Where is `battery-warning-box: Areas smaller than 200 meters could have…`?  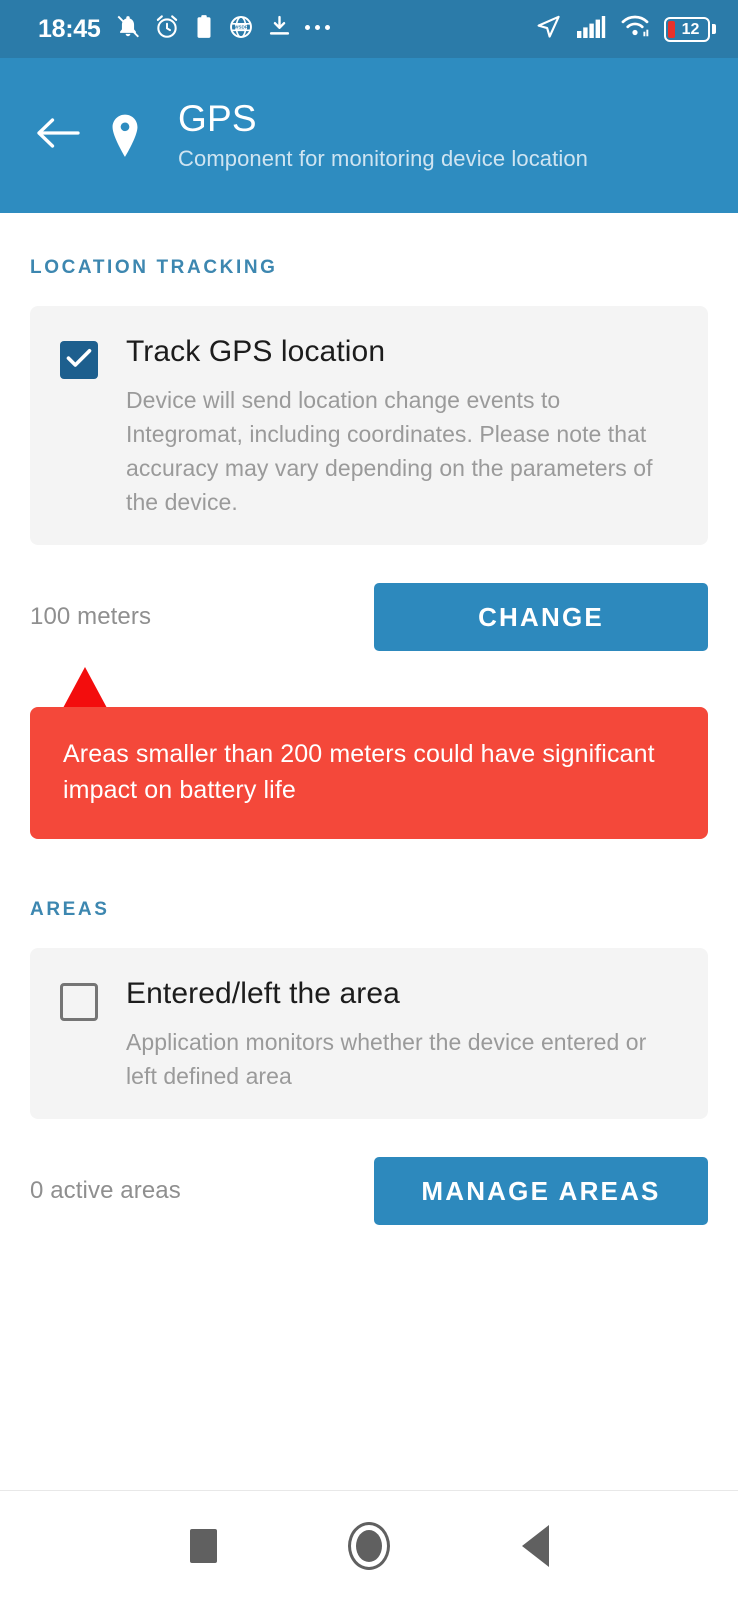
battery-warning-box: Areas smaller than 200 meters could have… is located at coordinates (369, 773).